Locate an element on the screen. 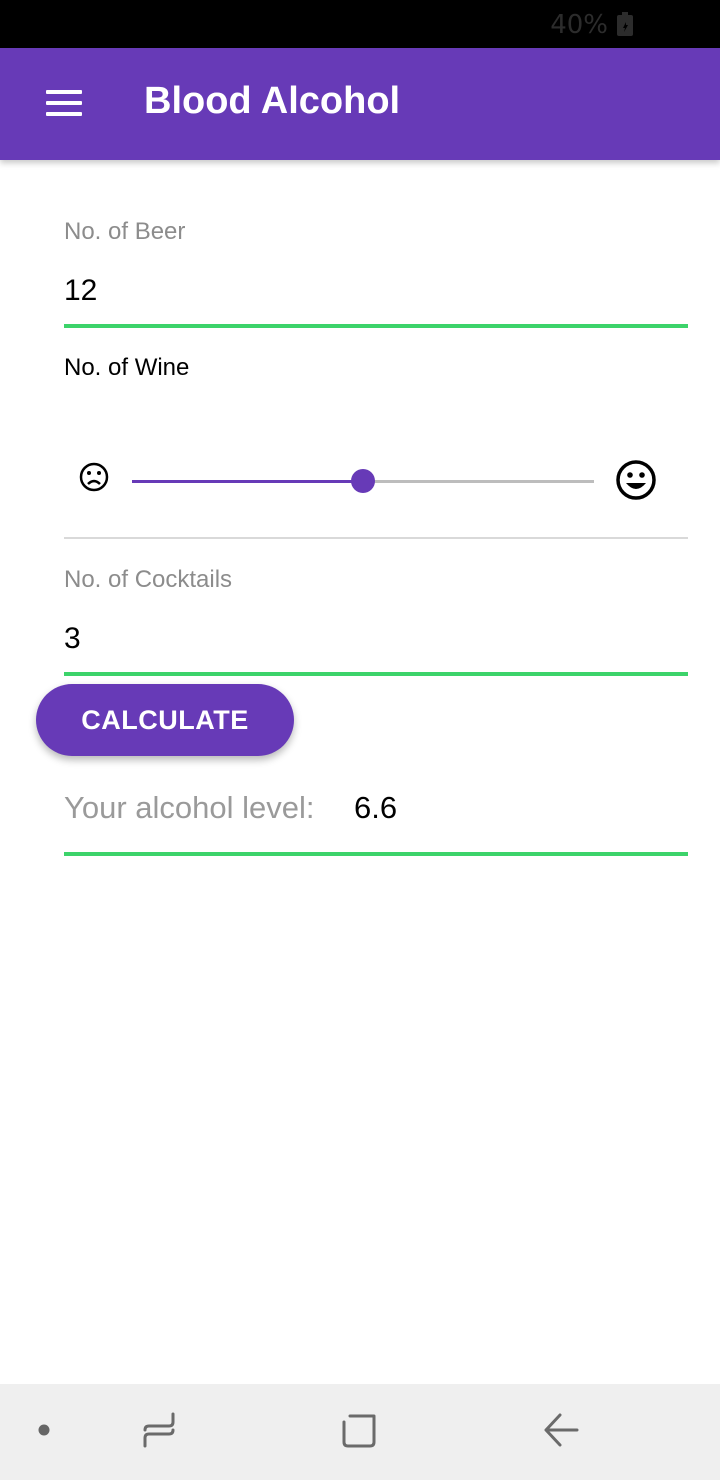  wine-slider-thumb is located at coordinates (363, 481).